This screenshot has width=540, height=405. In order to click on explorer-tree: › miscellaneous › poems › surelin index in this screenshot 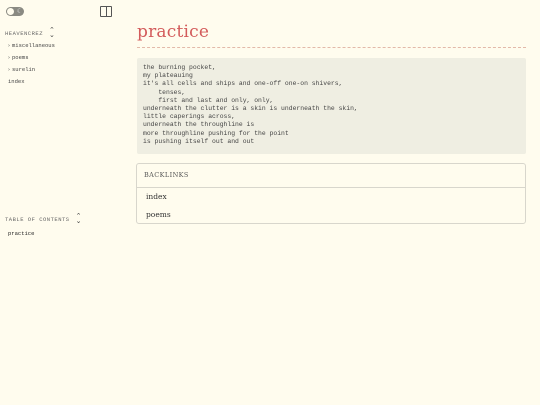, I will do `click(31, 64)`.